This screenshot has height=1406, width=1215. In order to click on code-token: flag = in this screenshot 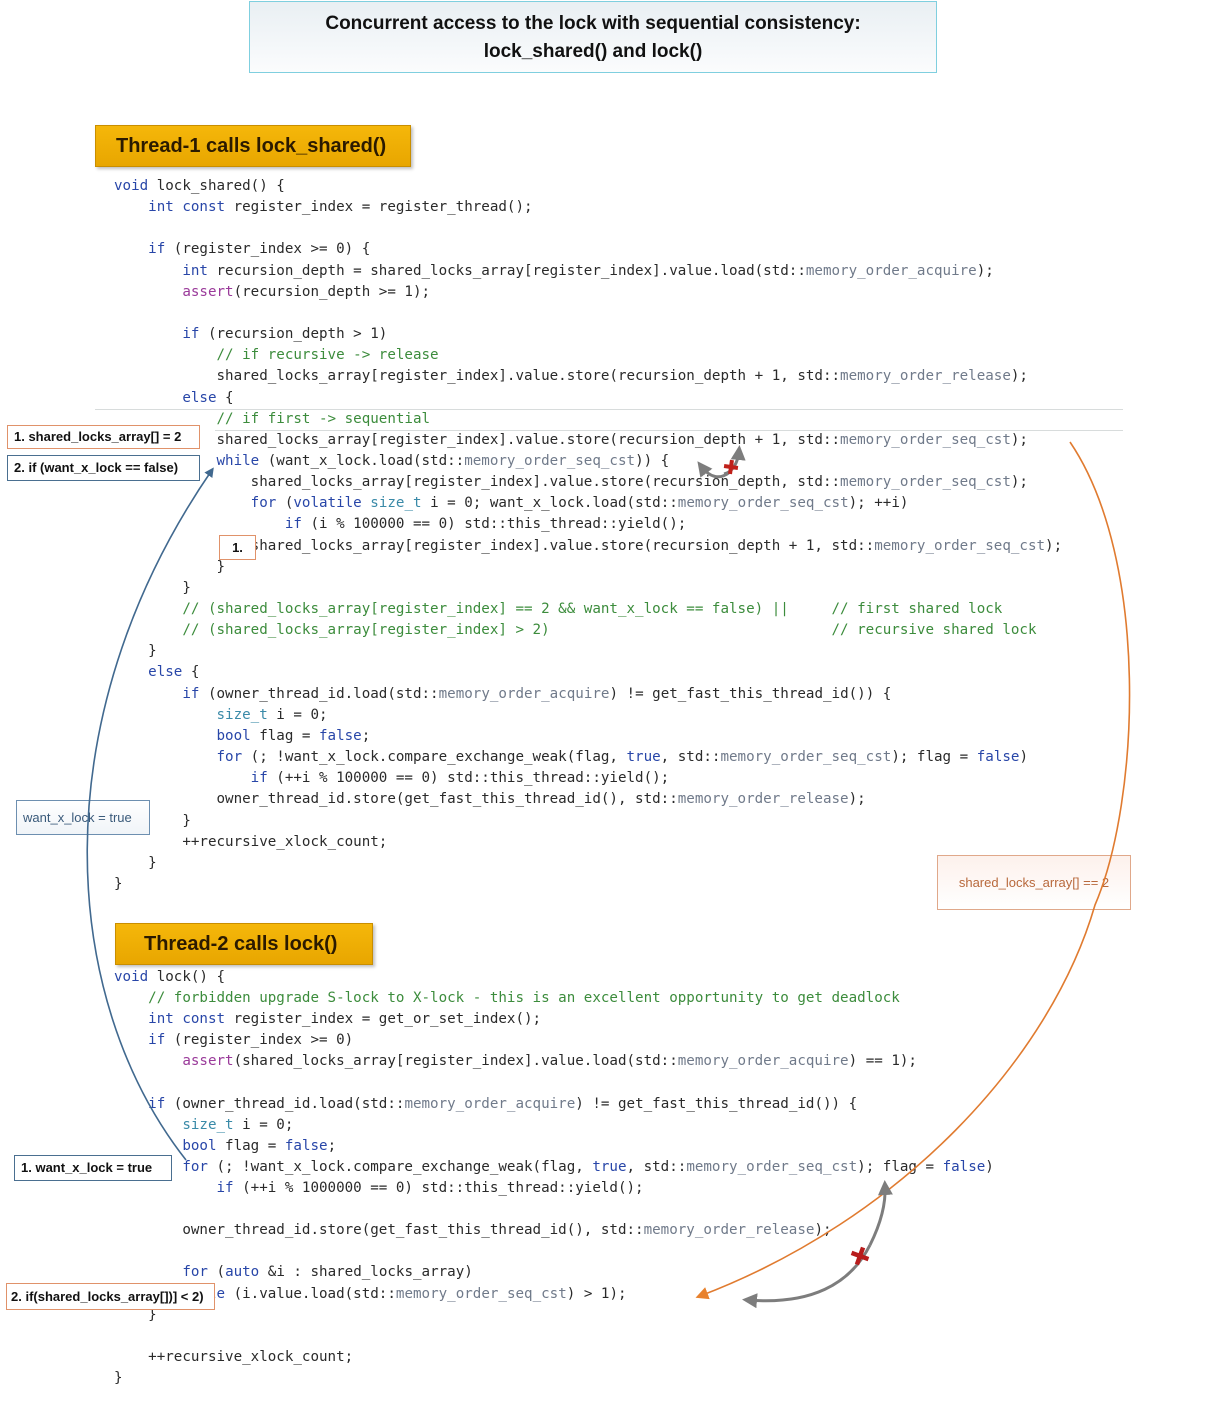, I will do `click(250, 1145)`.